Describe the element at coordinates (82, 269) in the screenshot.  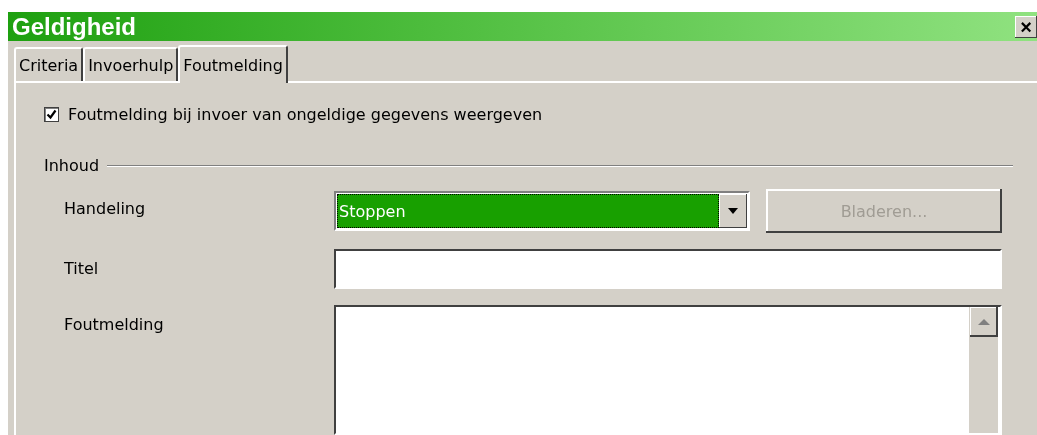
I see `field-label: Titel` at that location.